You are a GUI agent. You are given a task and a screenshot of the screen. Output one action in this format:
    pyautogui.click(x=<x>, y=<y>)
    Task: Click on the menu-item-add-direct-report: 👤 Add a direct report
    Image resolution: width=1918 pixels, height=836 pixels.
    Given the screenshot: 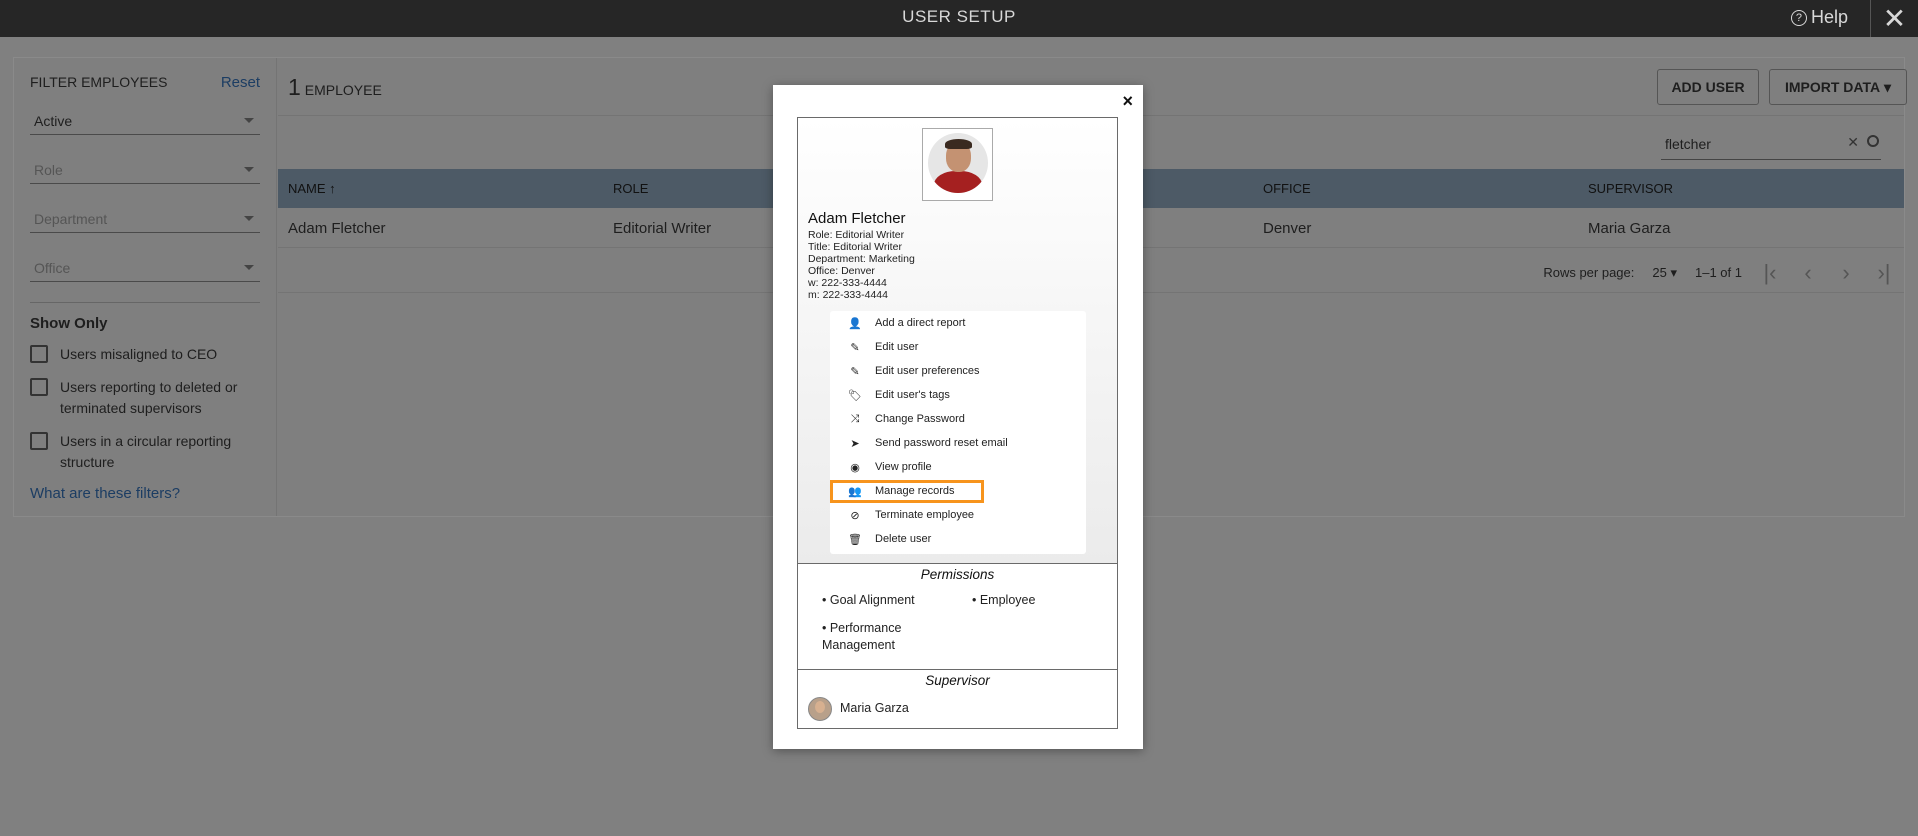 What is the action you would take?
    pyautogui.click(x=958, y=323)
    